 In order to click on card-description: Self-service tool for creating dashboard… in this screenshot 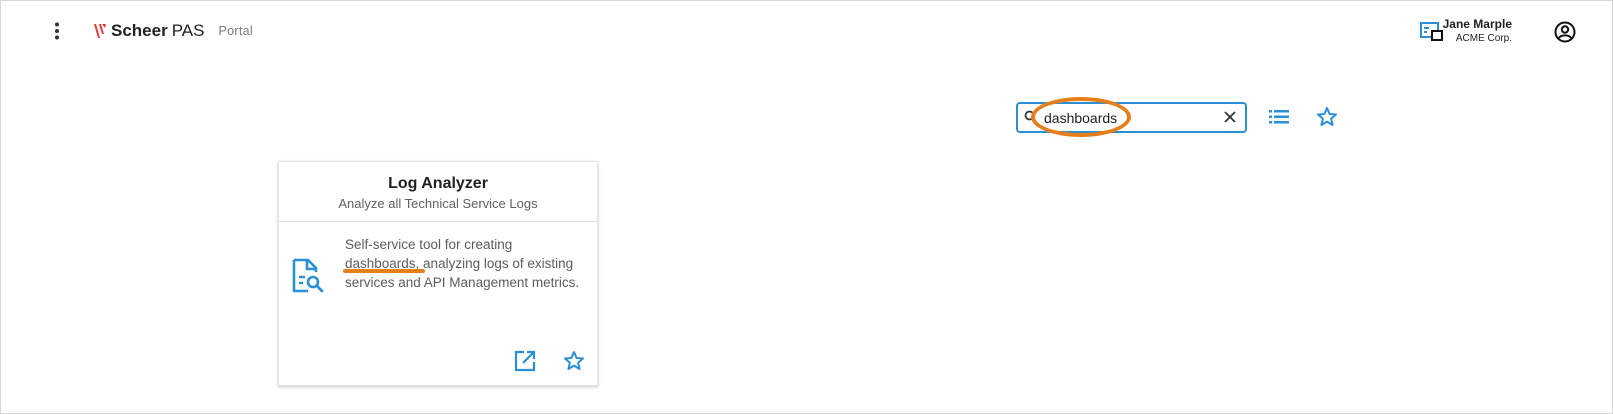, I will do `click(462, 263)`.